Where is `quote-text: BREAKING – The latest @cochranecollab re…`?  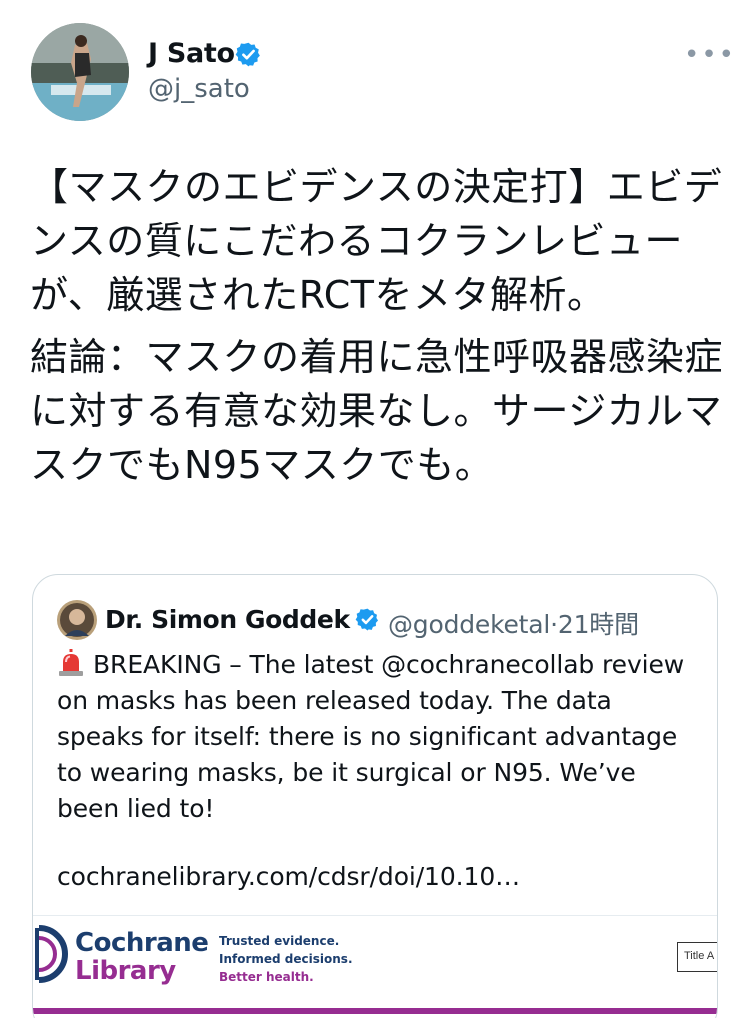
quote-text: BREAKING – The latest @cochranecollab re… is located at coordinates (371, 736).